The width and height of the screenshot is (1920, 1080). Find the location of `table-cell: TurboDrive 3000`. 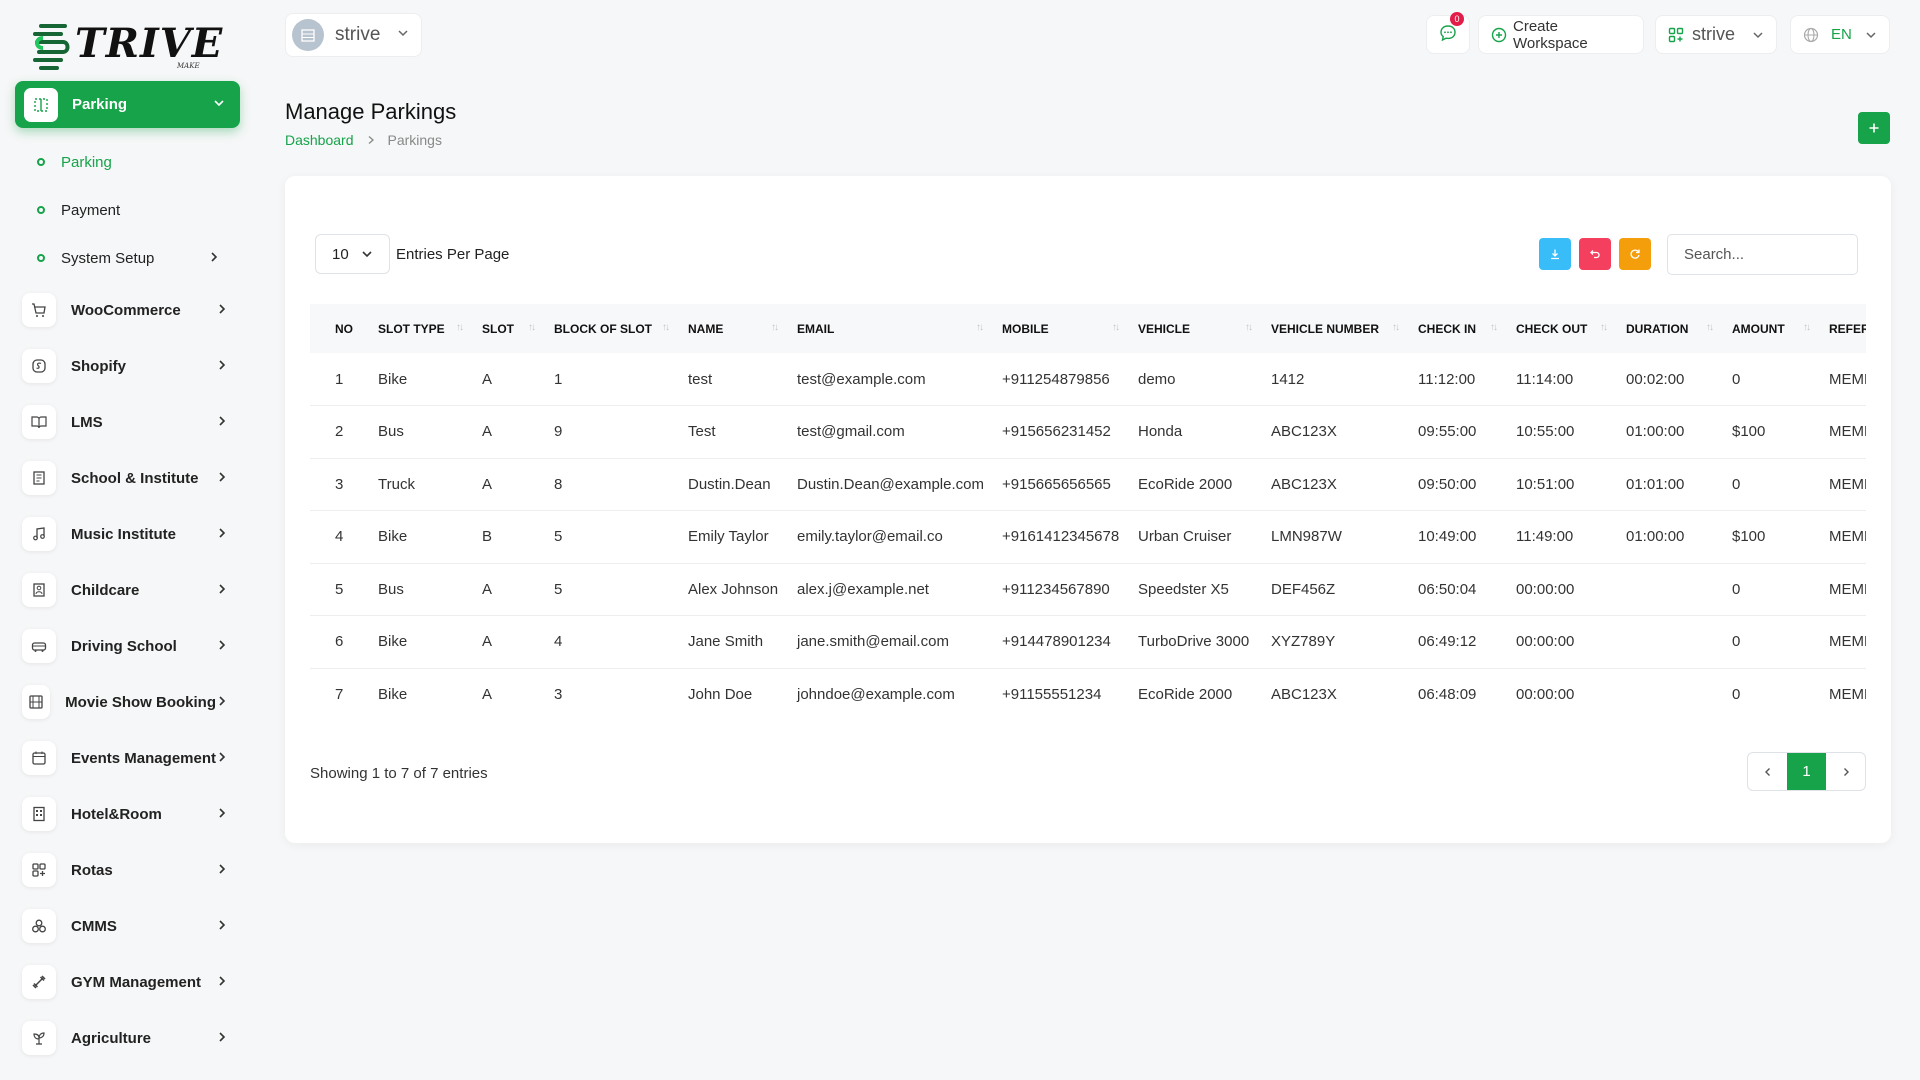

table-cell: TurboDrive 3000 is located at coordinates (1192, 642).